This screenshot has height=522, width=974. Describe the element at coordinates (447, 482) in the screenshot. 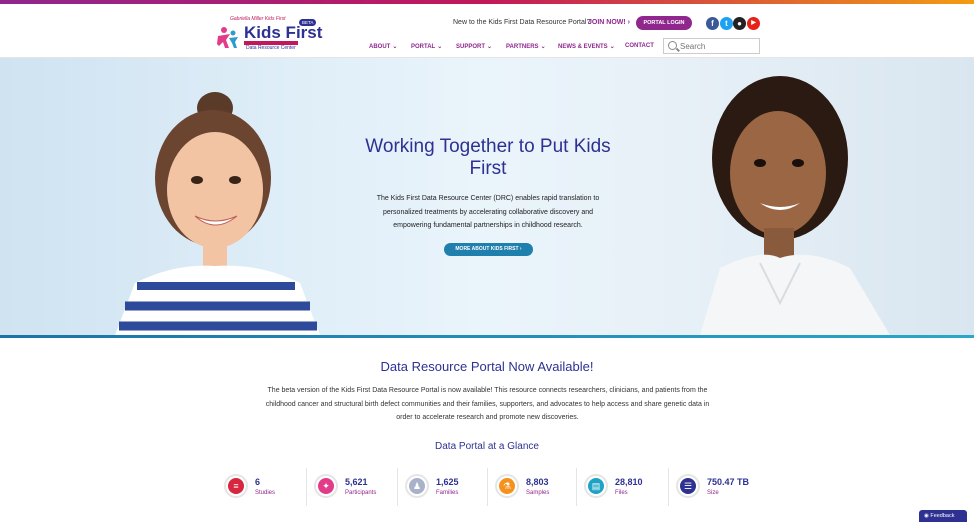

I see `stat-value: 1,625` at that location.